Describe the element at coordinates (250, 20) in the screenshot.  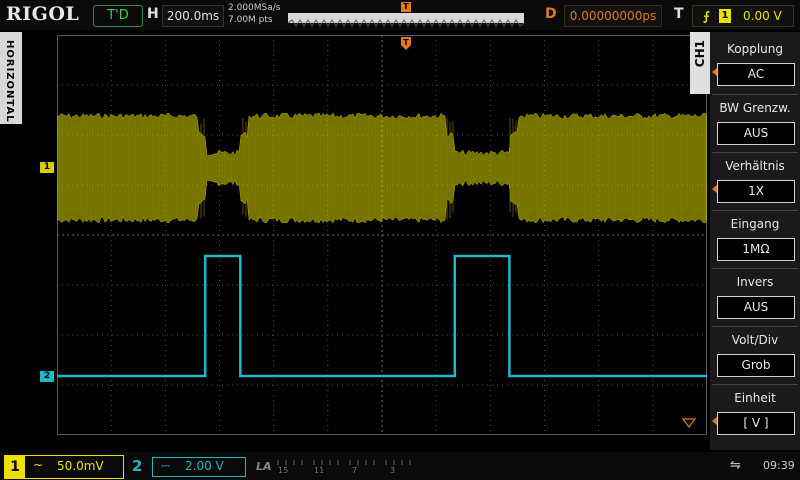
I see `memory-depth: 7.00M pts` at that location.